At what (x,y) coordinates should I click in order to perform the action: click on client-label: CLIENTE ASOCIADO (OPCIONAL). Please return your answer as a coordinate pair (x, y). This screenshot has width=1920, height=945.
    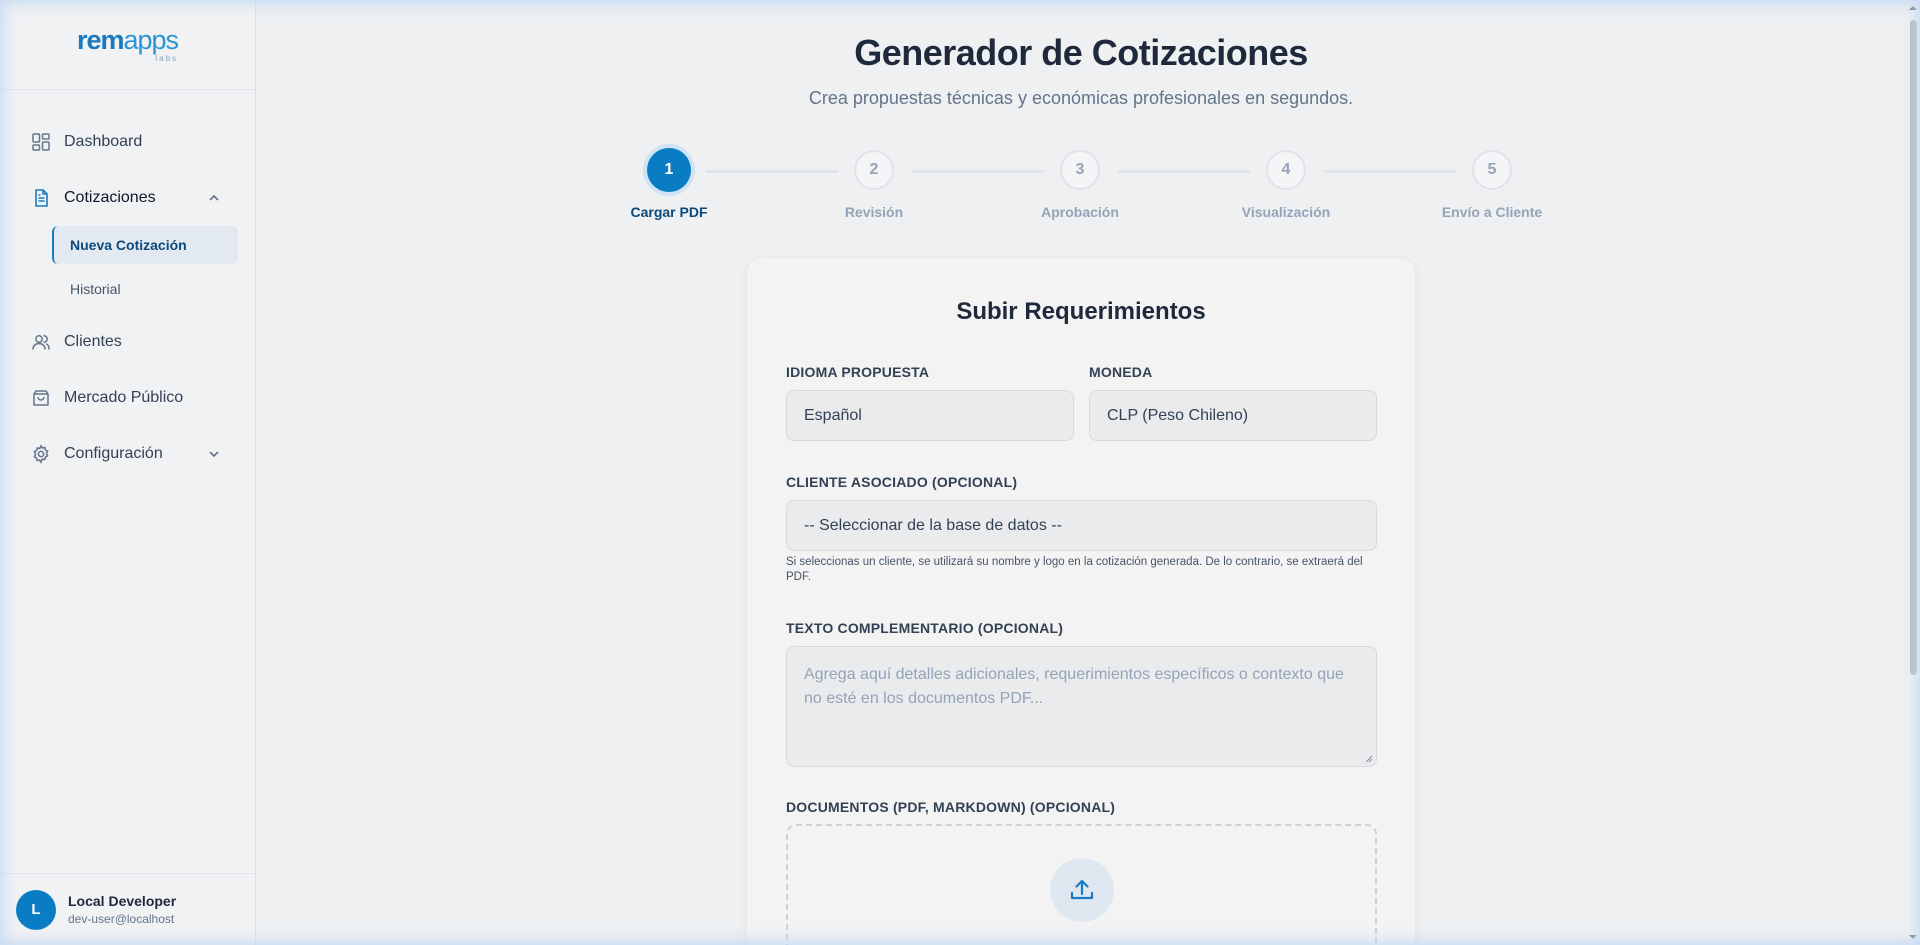
    Looking at the image, I should click on (902, 482).